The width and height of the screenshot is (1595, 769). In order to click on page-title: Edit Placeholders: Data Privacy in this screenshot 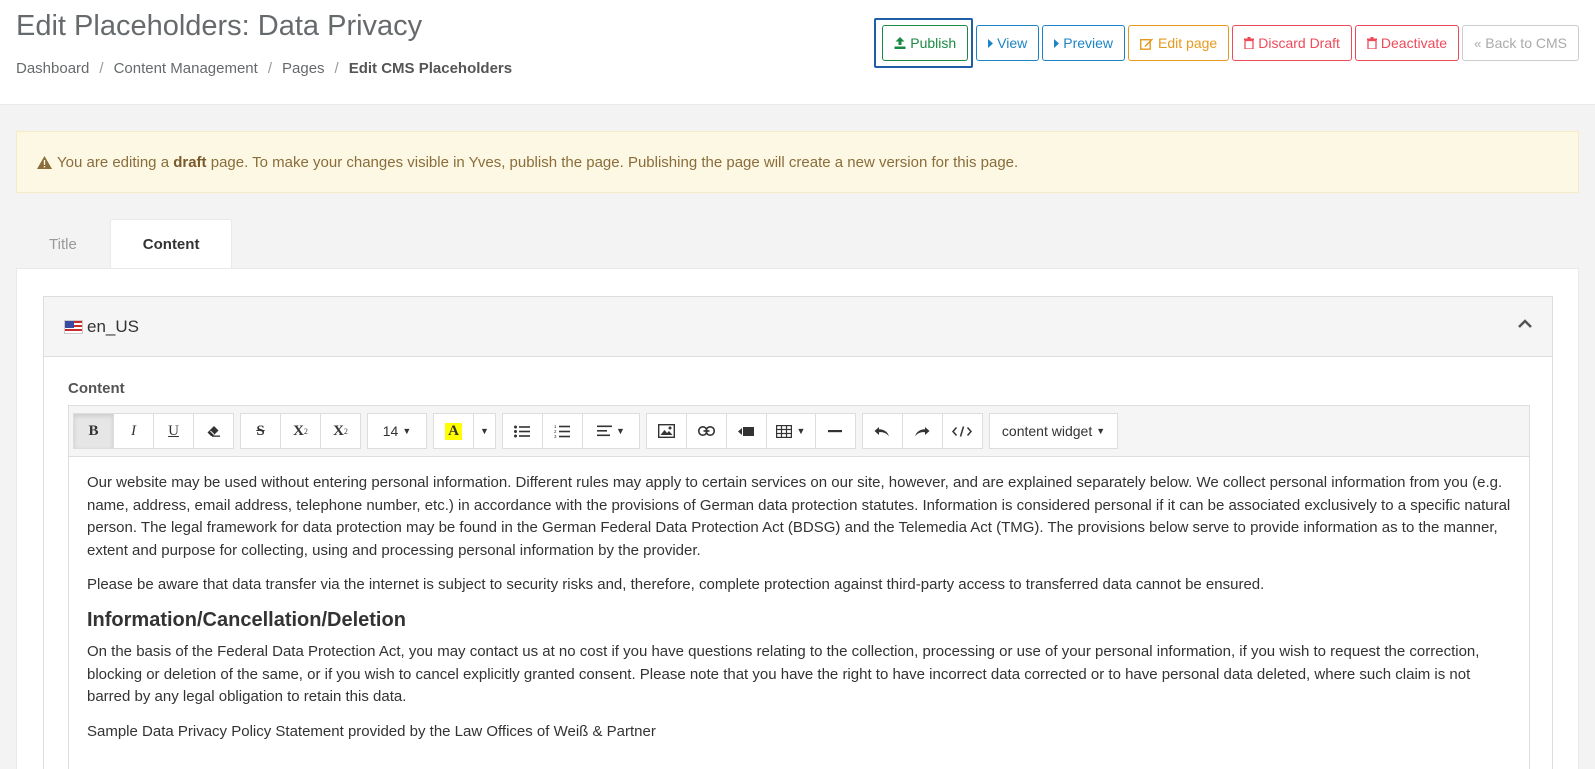, I will do `click(219, 26)`.